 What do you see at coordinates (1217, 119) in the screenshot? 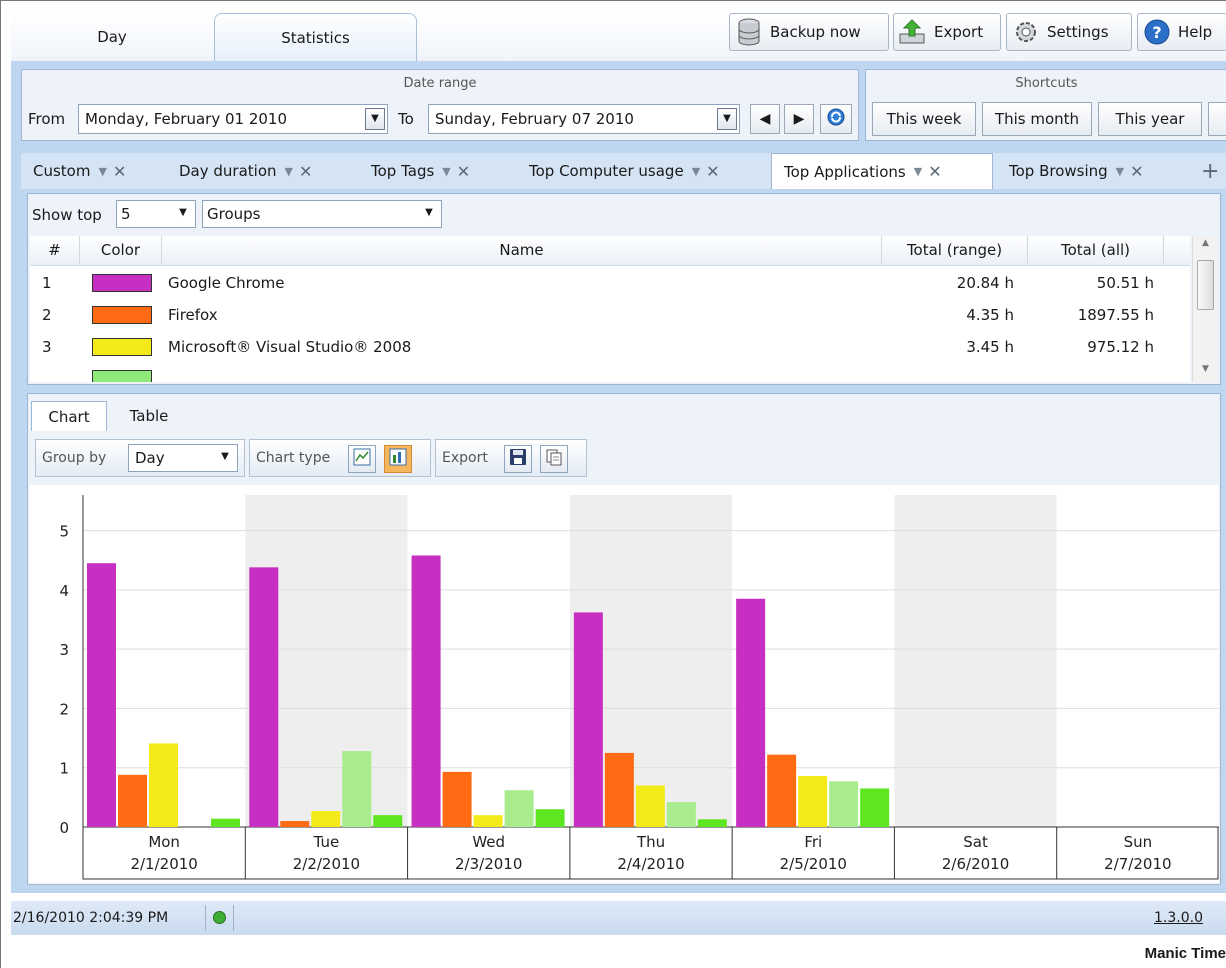
I see `more-shortcuts-button` at bounding box center [1217, 119].